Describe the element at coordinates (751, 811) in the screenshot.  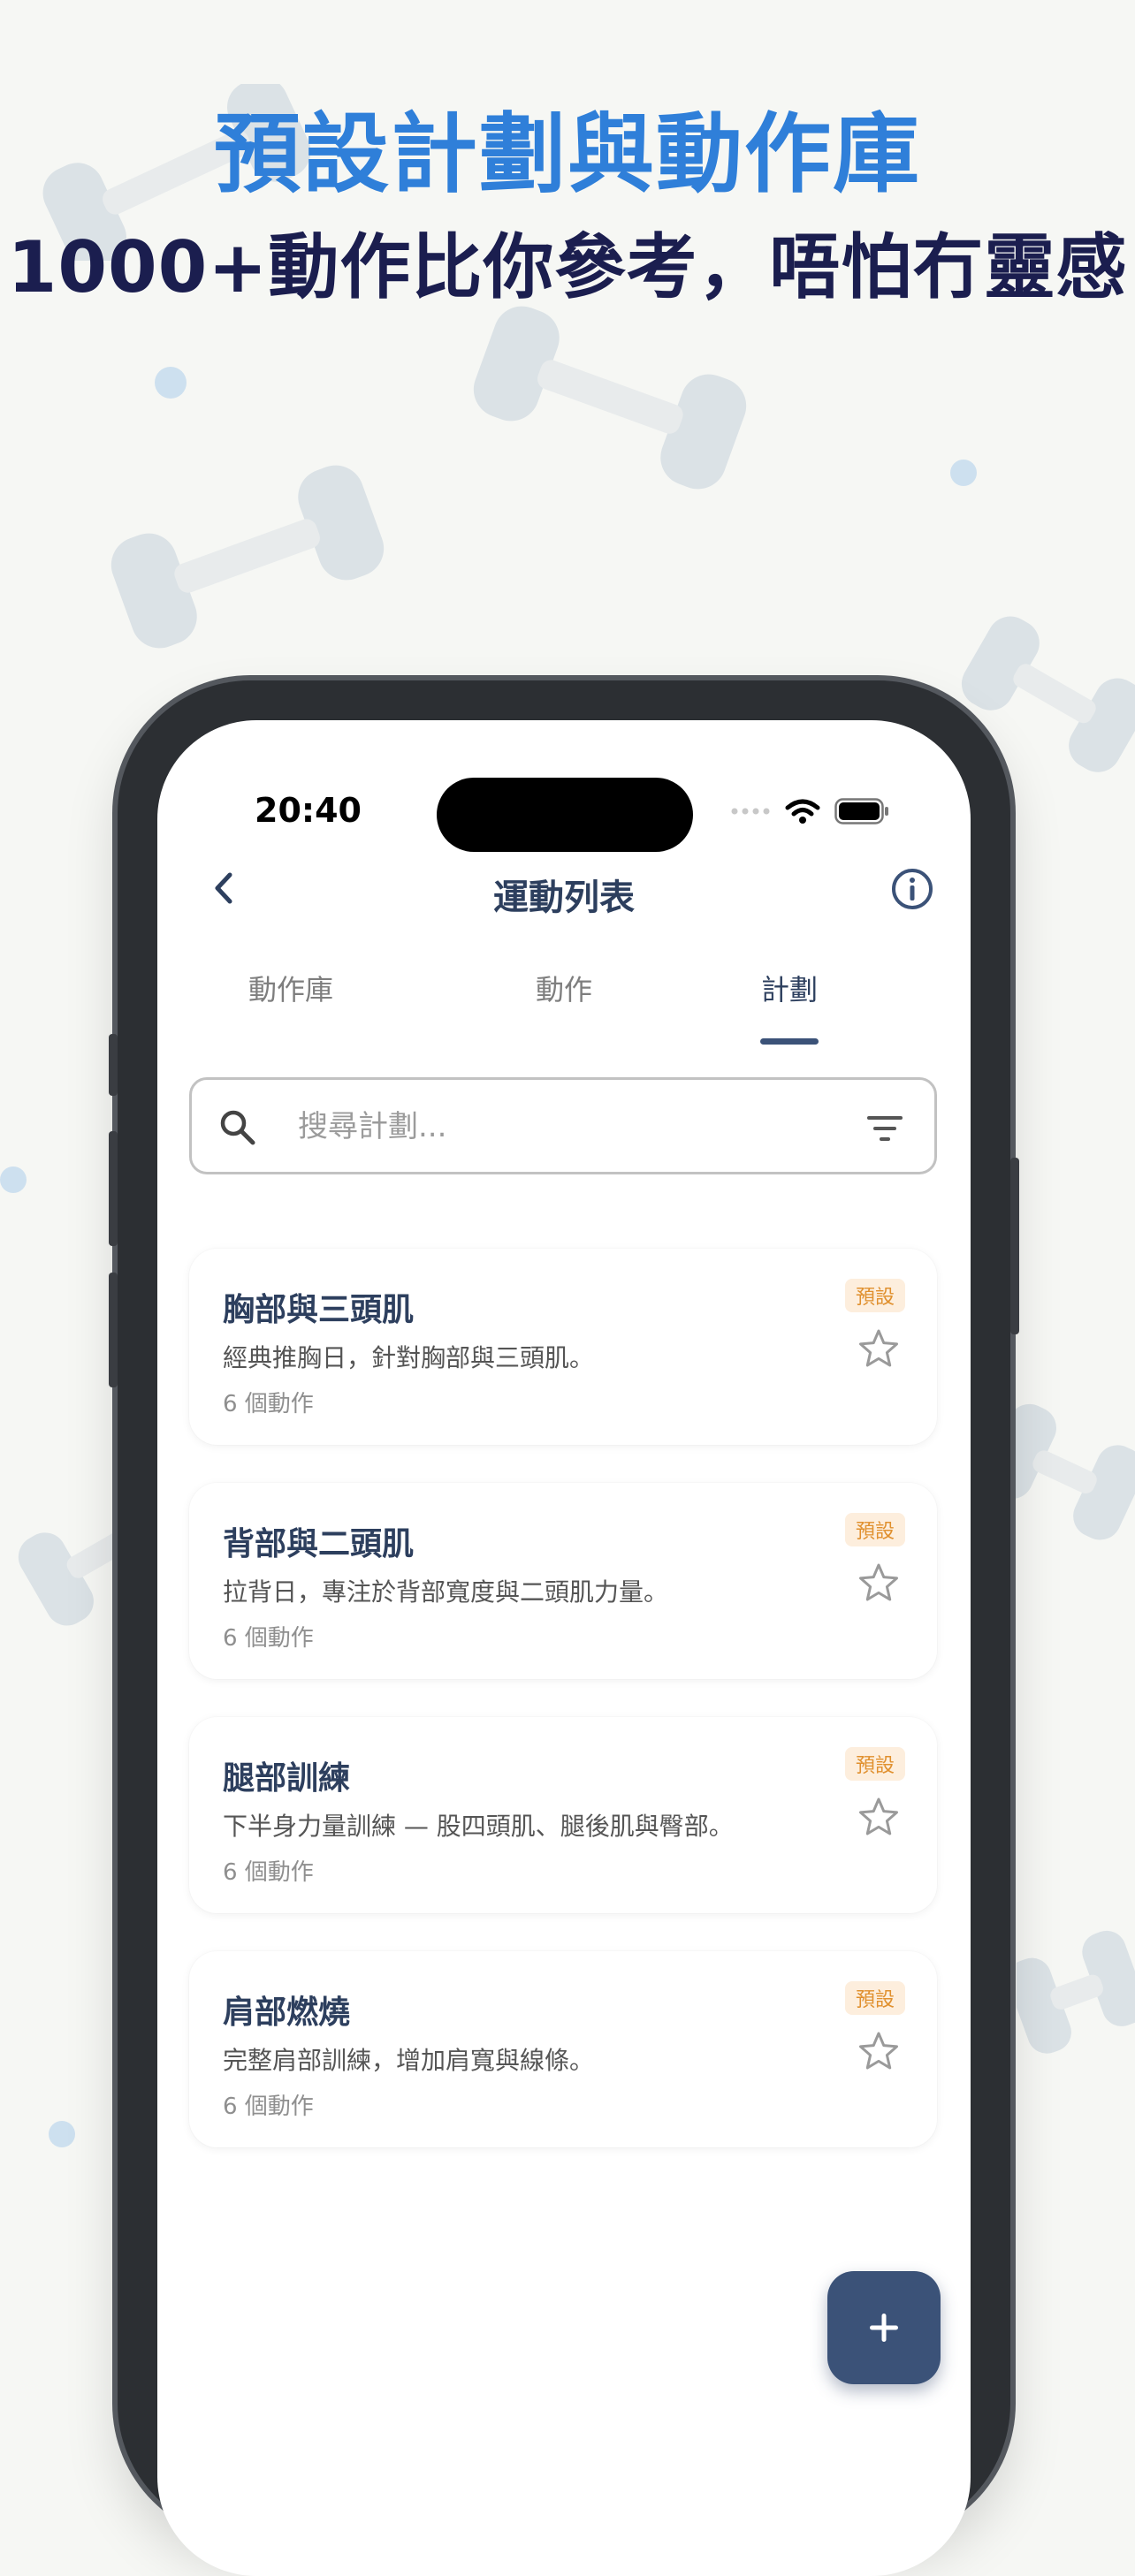
I see `cellular-signal-icon` at that location.